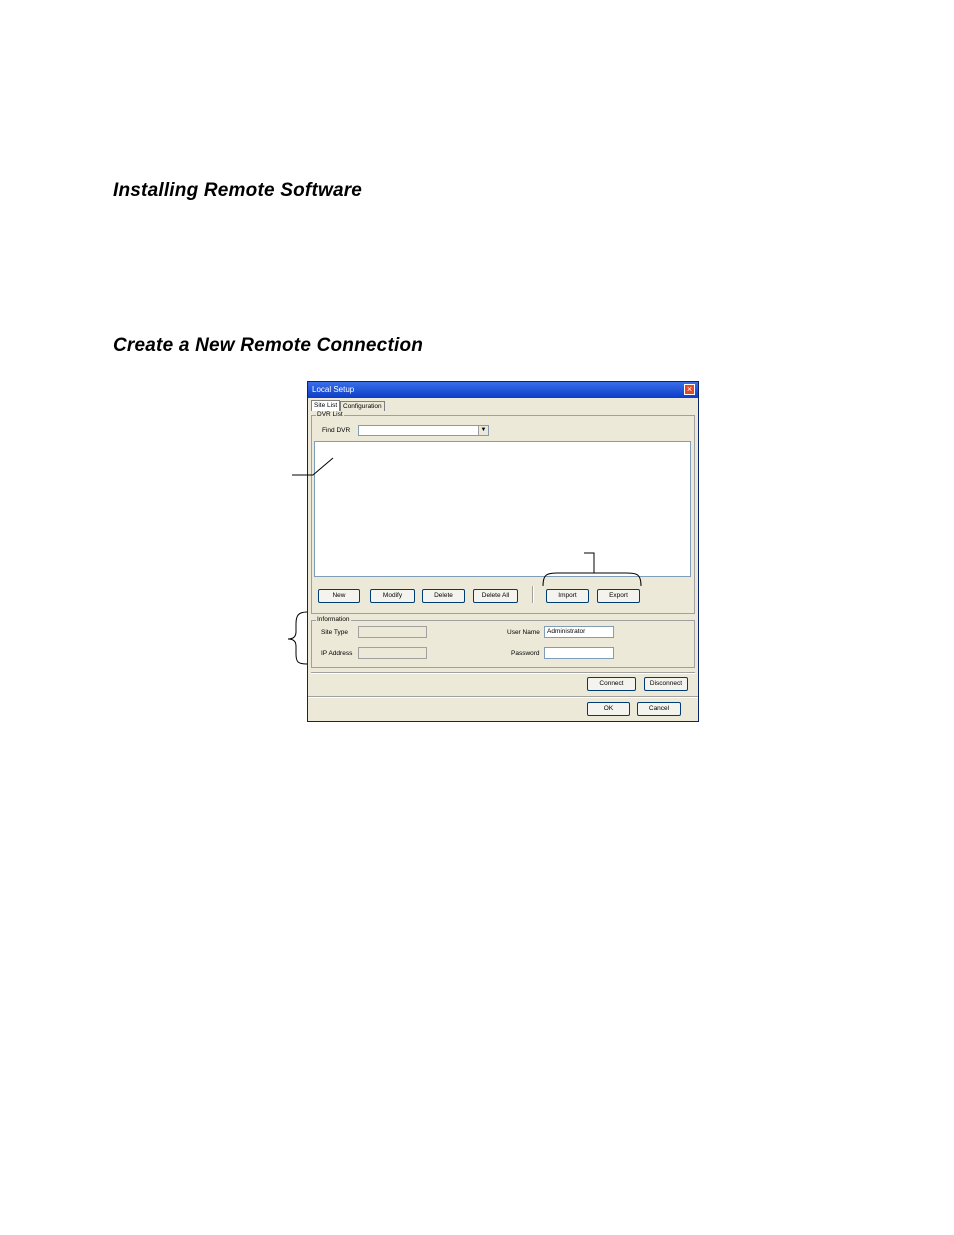 This screenshot has height=1235, width=954. Describe the element at coordinates (313, 466) in the screenshot. I see `callout-line-list` at that location.